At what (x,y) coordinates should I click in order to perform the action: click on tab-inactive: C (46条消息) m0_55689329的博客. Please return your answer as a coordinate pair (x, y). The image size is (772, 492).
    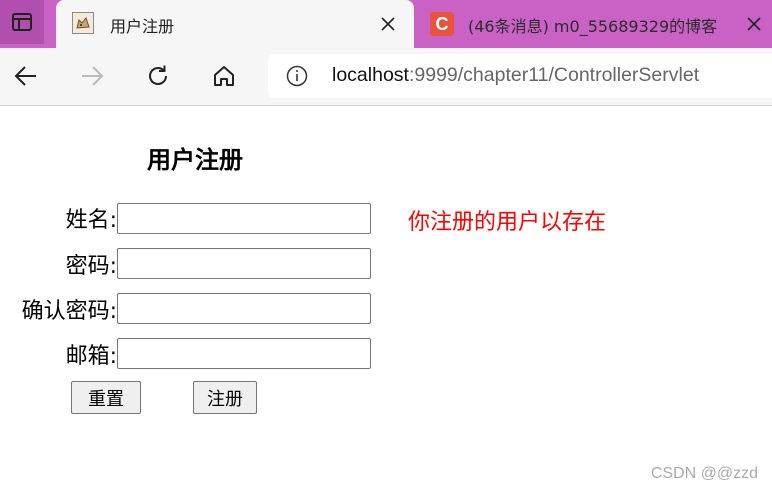
    Looking at the image, I should click on (594, 24).